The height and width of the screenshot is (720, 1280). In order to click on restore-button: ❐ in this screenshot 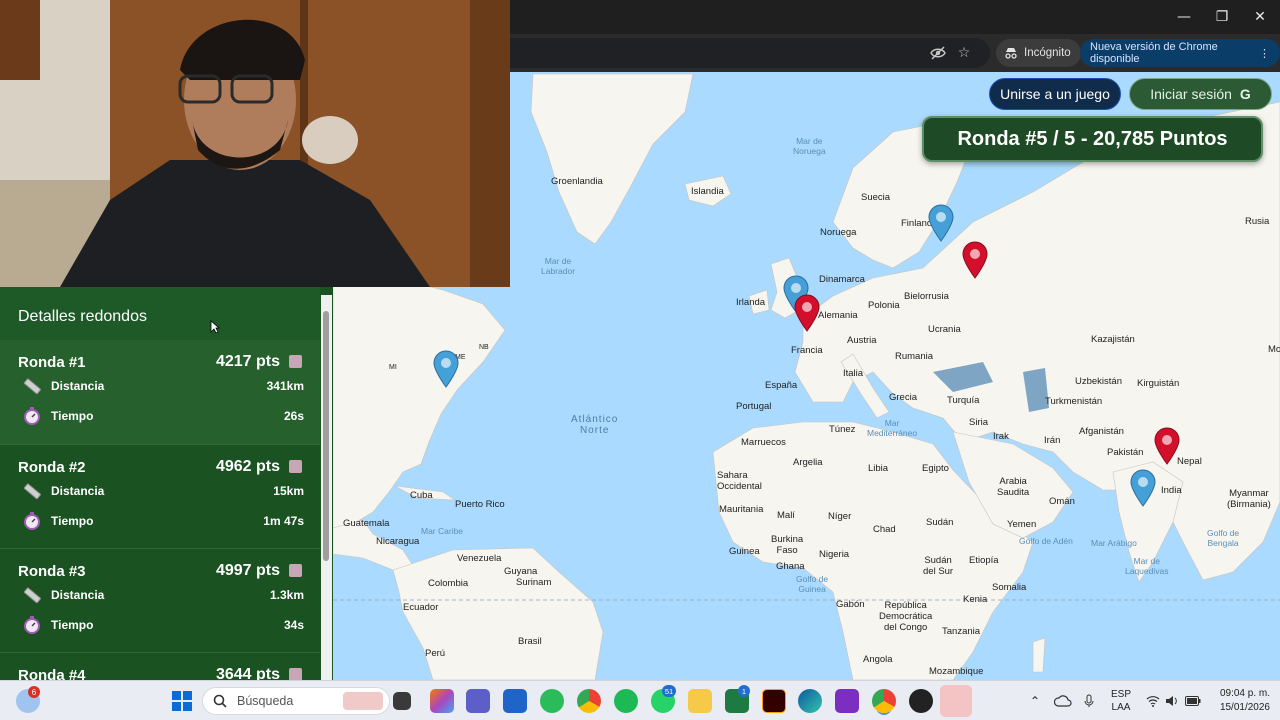, I will do `click(1222, 17)`.